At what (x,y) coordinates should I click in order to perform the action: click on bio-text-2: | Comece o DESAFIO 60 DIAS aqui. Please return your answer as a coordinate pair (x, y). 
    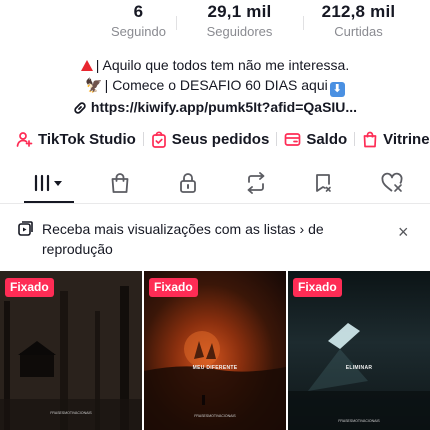
    Looking at the image, I should click on (216, 85).